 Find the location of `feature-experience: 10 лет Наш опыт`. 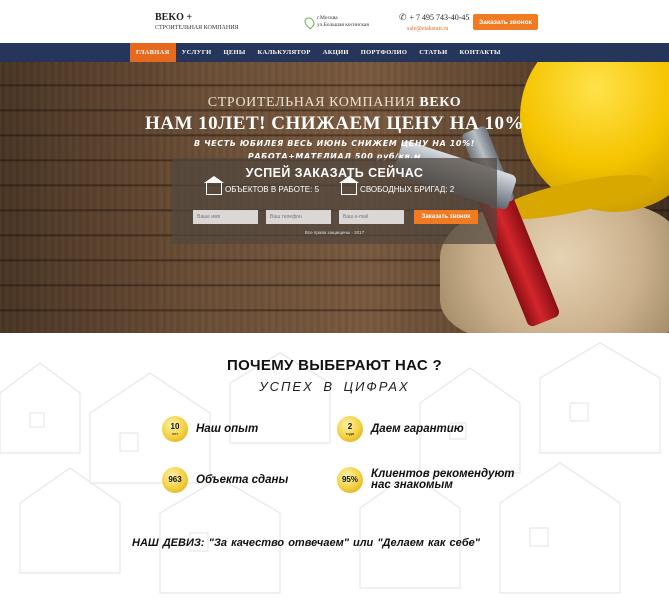

feature-experience: 10 лет Наш опыт is located at coordinates (210, 429).